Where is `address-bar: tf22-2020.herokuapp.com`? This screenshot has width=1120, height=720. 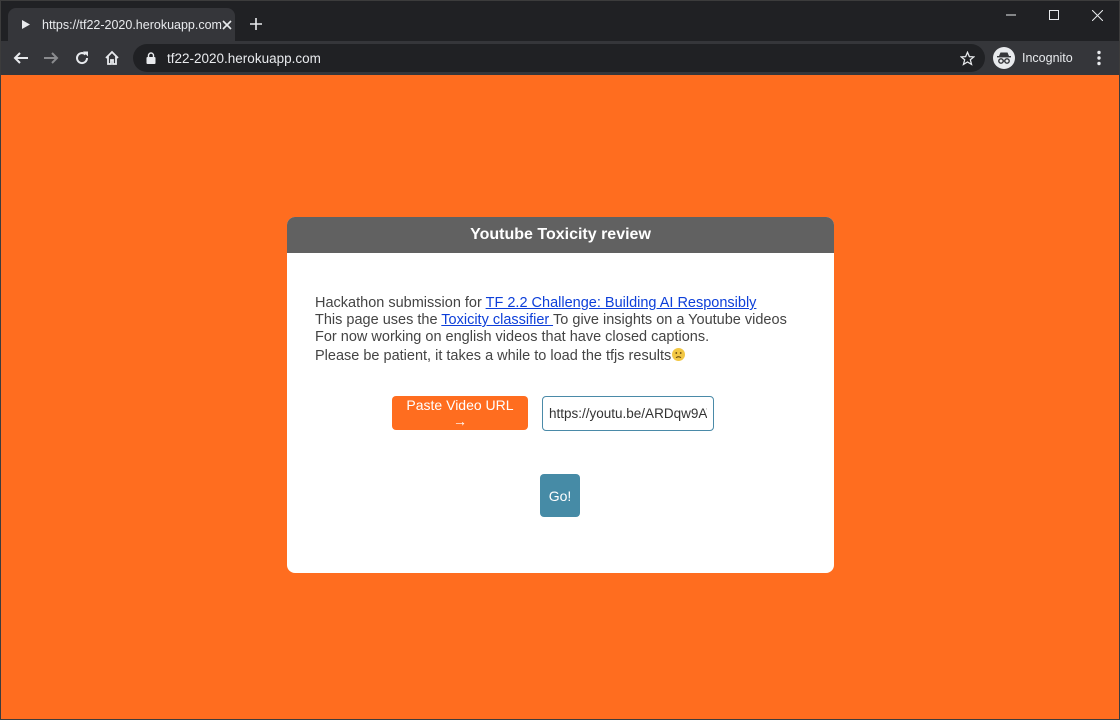 address-bar: tf22-2020.herokuapp.com is located at coordinates (559, 58).